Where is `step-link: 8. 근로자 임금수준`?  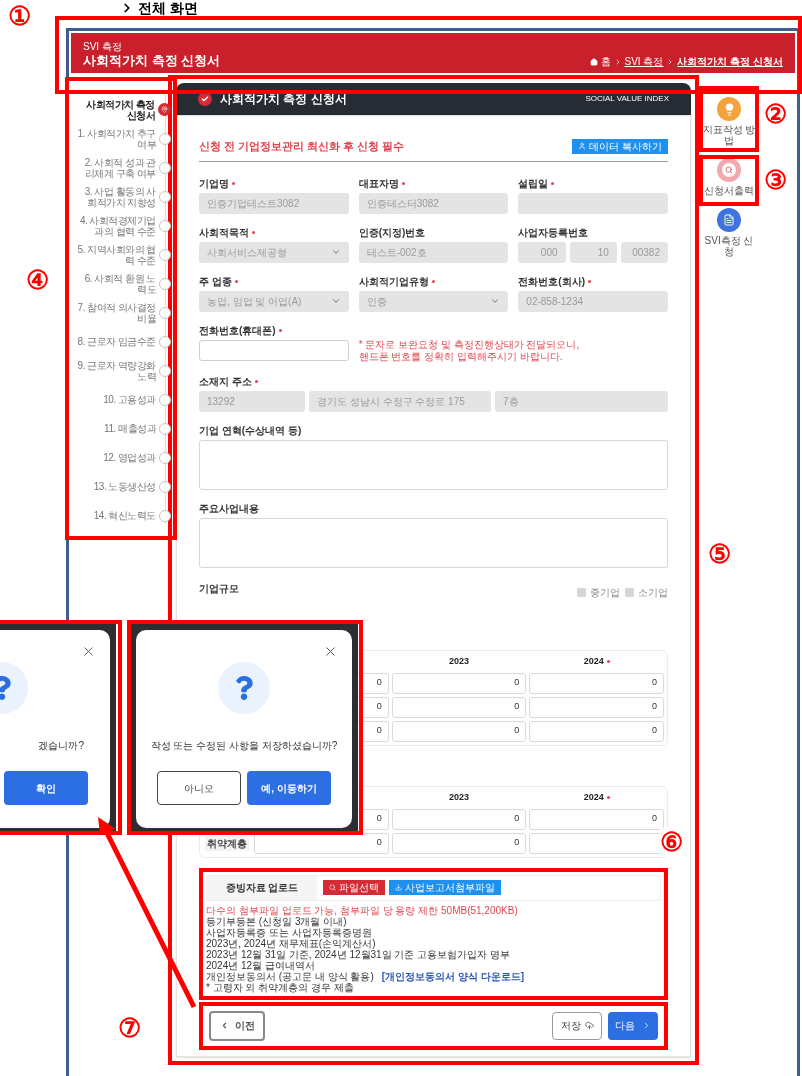 step-link: 8. 근로자 임금수준 is located at coordinates (116, 341).